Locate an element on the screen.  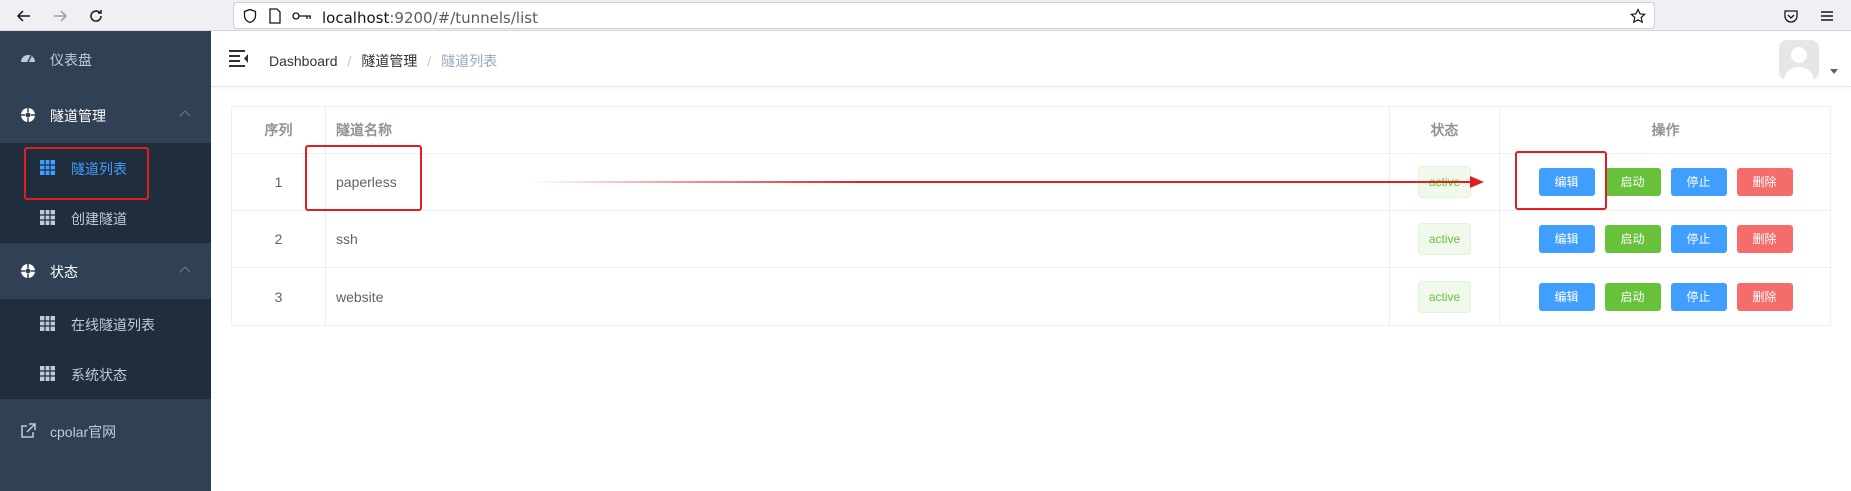
key-icon is located at coordinates (302, 16).